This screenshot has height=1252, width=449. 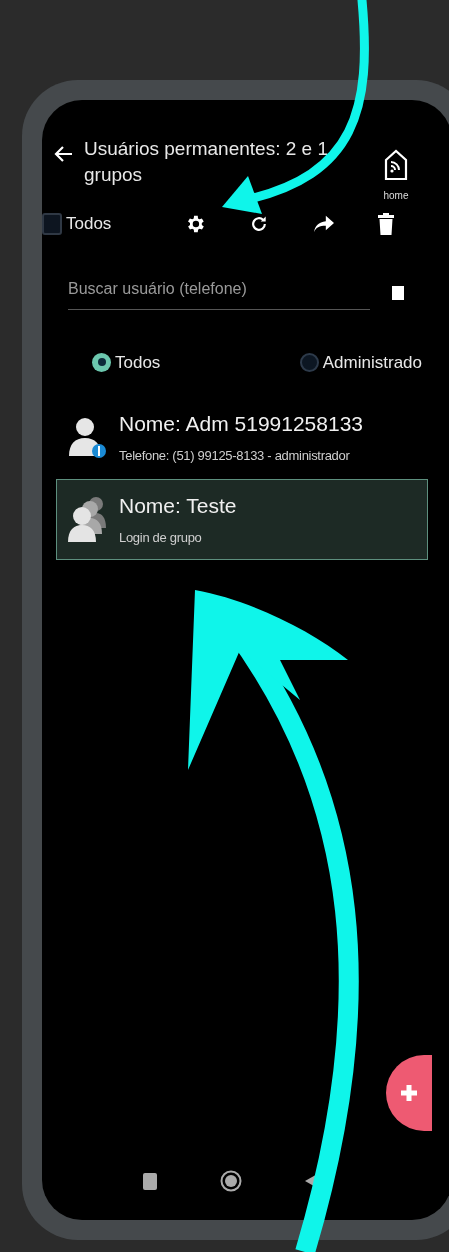 I want to click on user-name: Nome: Teste, so click(x=178, y=505).